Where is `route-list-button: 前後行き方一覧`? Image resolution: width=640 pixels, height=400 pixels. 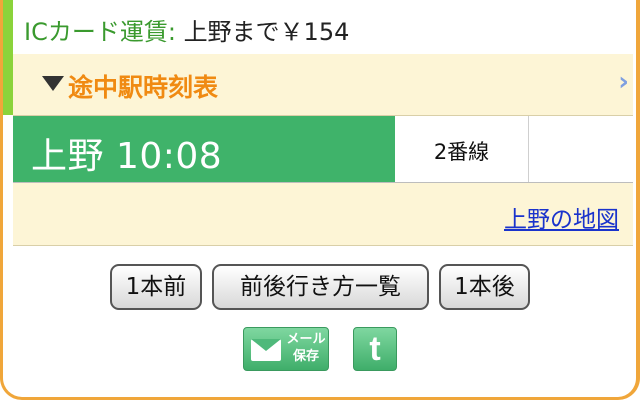
route-list-button: 前後行き方一覧 is located at coordinates (320, 287).